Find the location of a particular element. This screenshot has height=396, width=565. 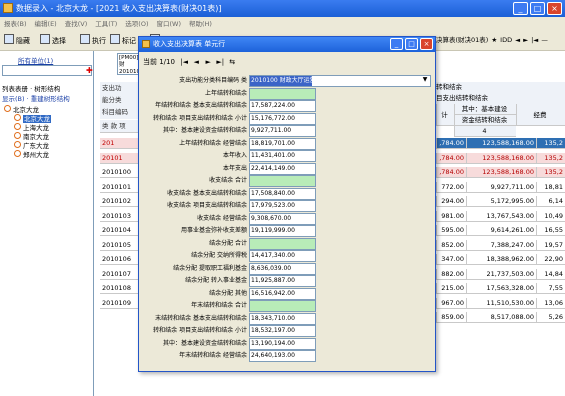

report-toolbar-item: 决算表(财决01表) is located at coordinates (462, 40).